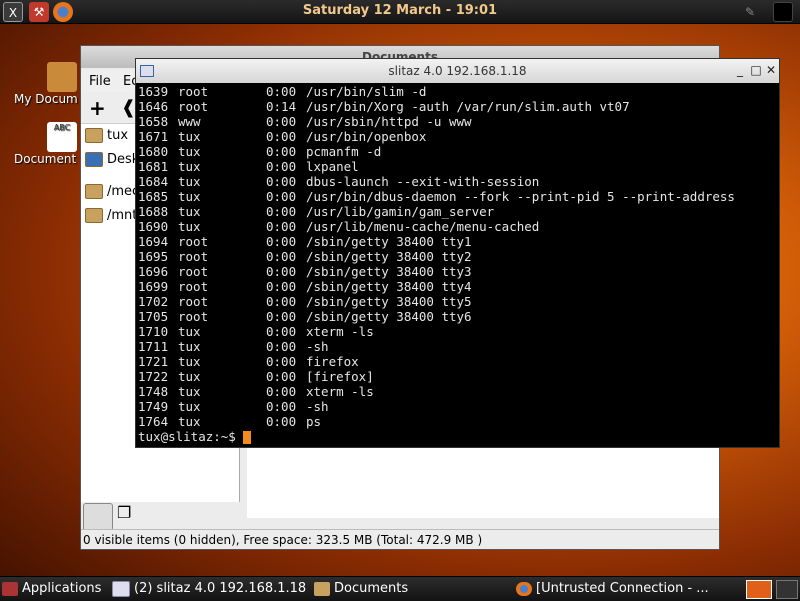 The height and width of the screenshot is (601, 800). I want to click on process-row: 1748 tux 0:00 xterm -ls, so click(458, 391).